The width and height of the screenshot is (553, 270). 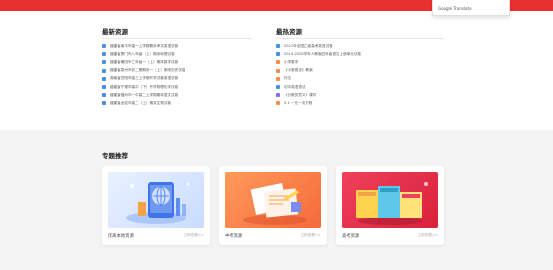 What do you see at coordinates (289, 32) in the screenshot?
I see `hot-resources-title: 最热资源` at bounding box center [289, 32].